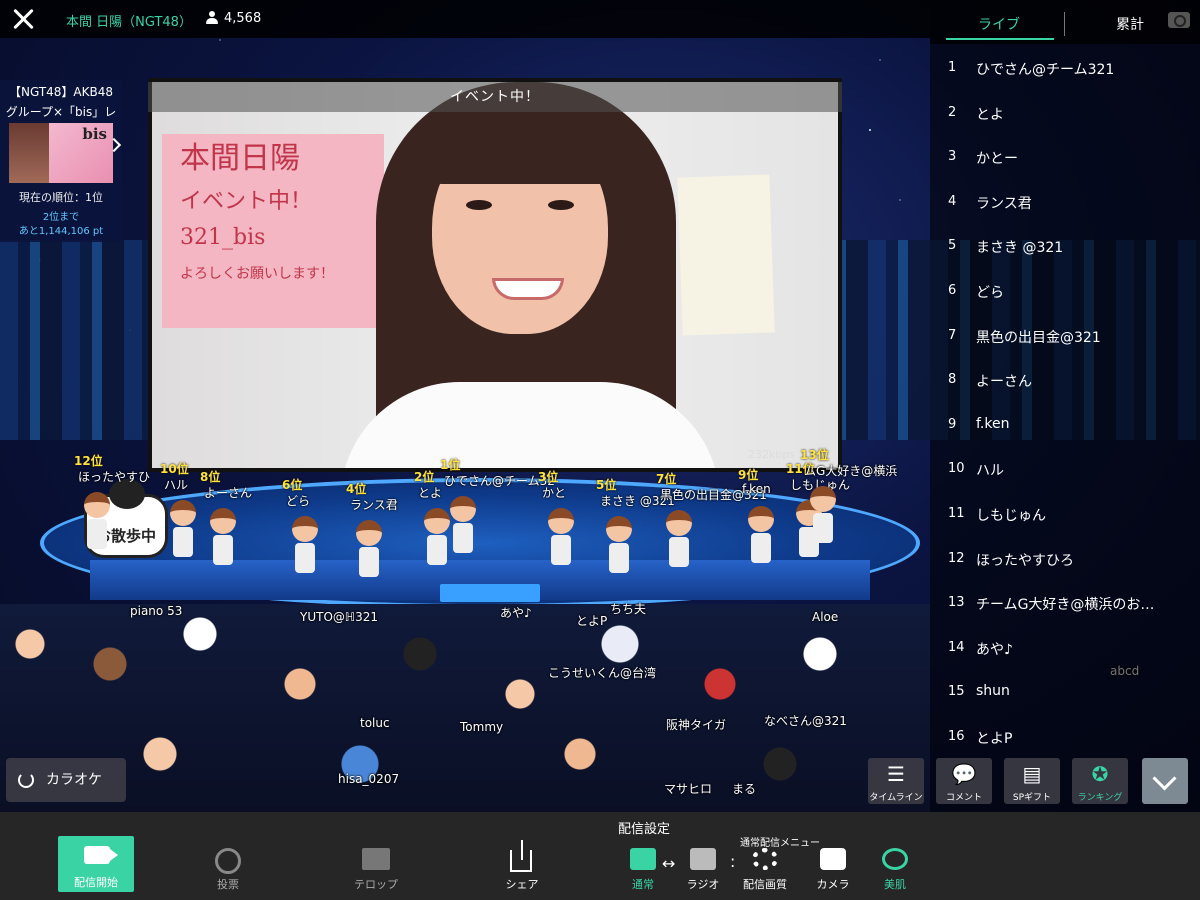 The height and width of the screenshot is (900, 1200). What do you see at coordinates (990, 292) in the screenshot?
I see `ranking-user-name: どら` at bounding box center [990, 292].